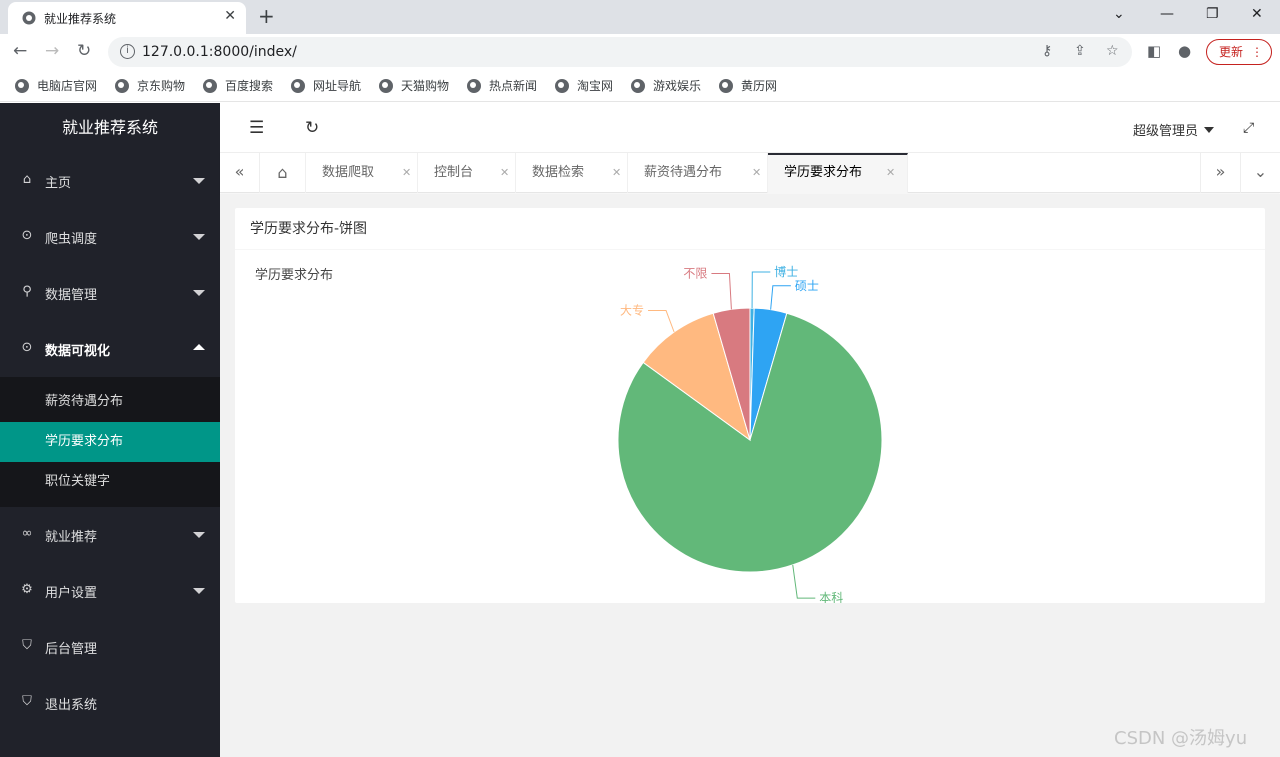 Image resolution: width=1280 pixels, height=757 pixels. Describe the element at coordinates (1080, 51) in the screenshot. I see `share-icon: ⇪` at that location.